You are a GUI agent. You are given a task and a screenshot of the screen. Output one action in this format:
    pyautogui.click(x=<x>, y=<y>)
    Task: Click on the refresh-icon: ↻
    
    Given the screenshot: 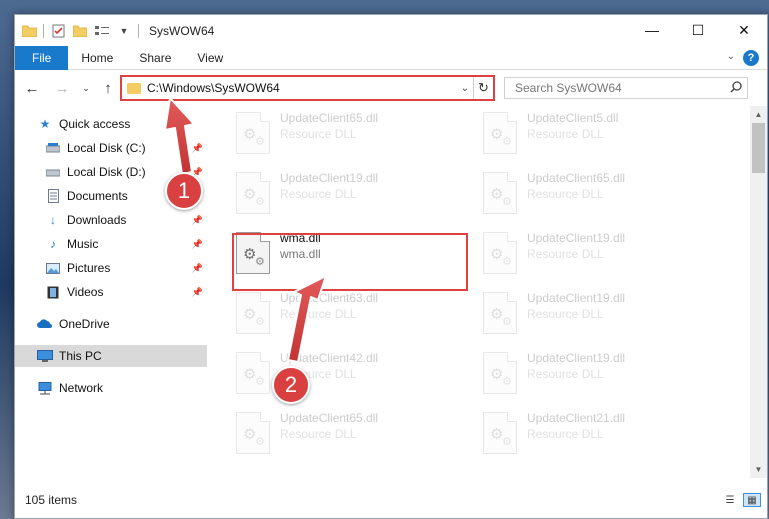 What is the action you would take?
    pyautogui.click(x=483, y=88)
    